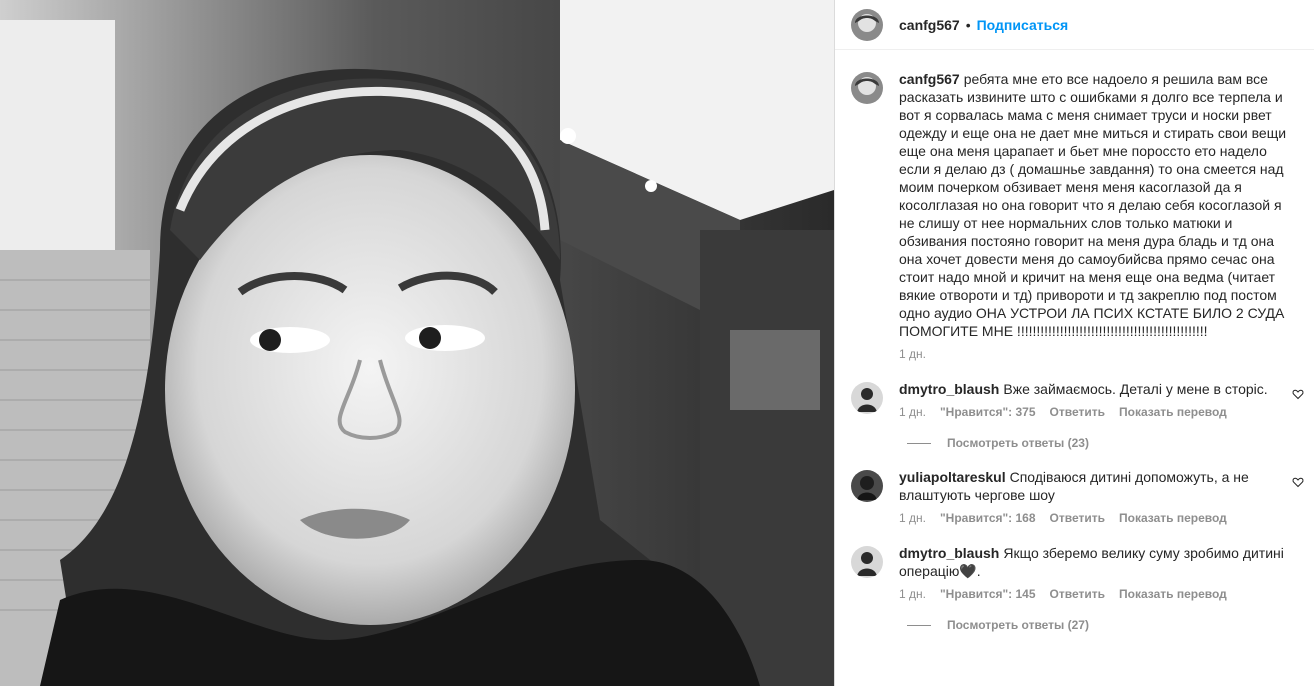 This screenshot has height=686, width=1314. Describe the element at coordinates (1018, 443) in the screenshot. I see `view-replies-label: Посмотреть ответы (23)` at that location.